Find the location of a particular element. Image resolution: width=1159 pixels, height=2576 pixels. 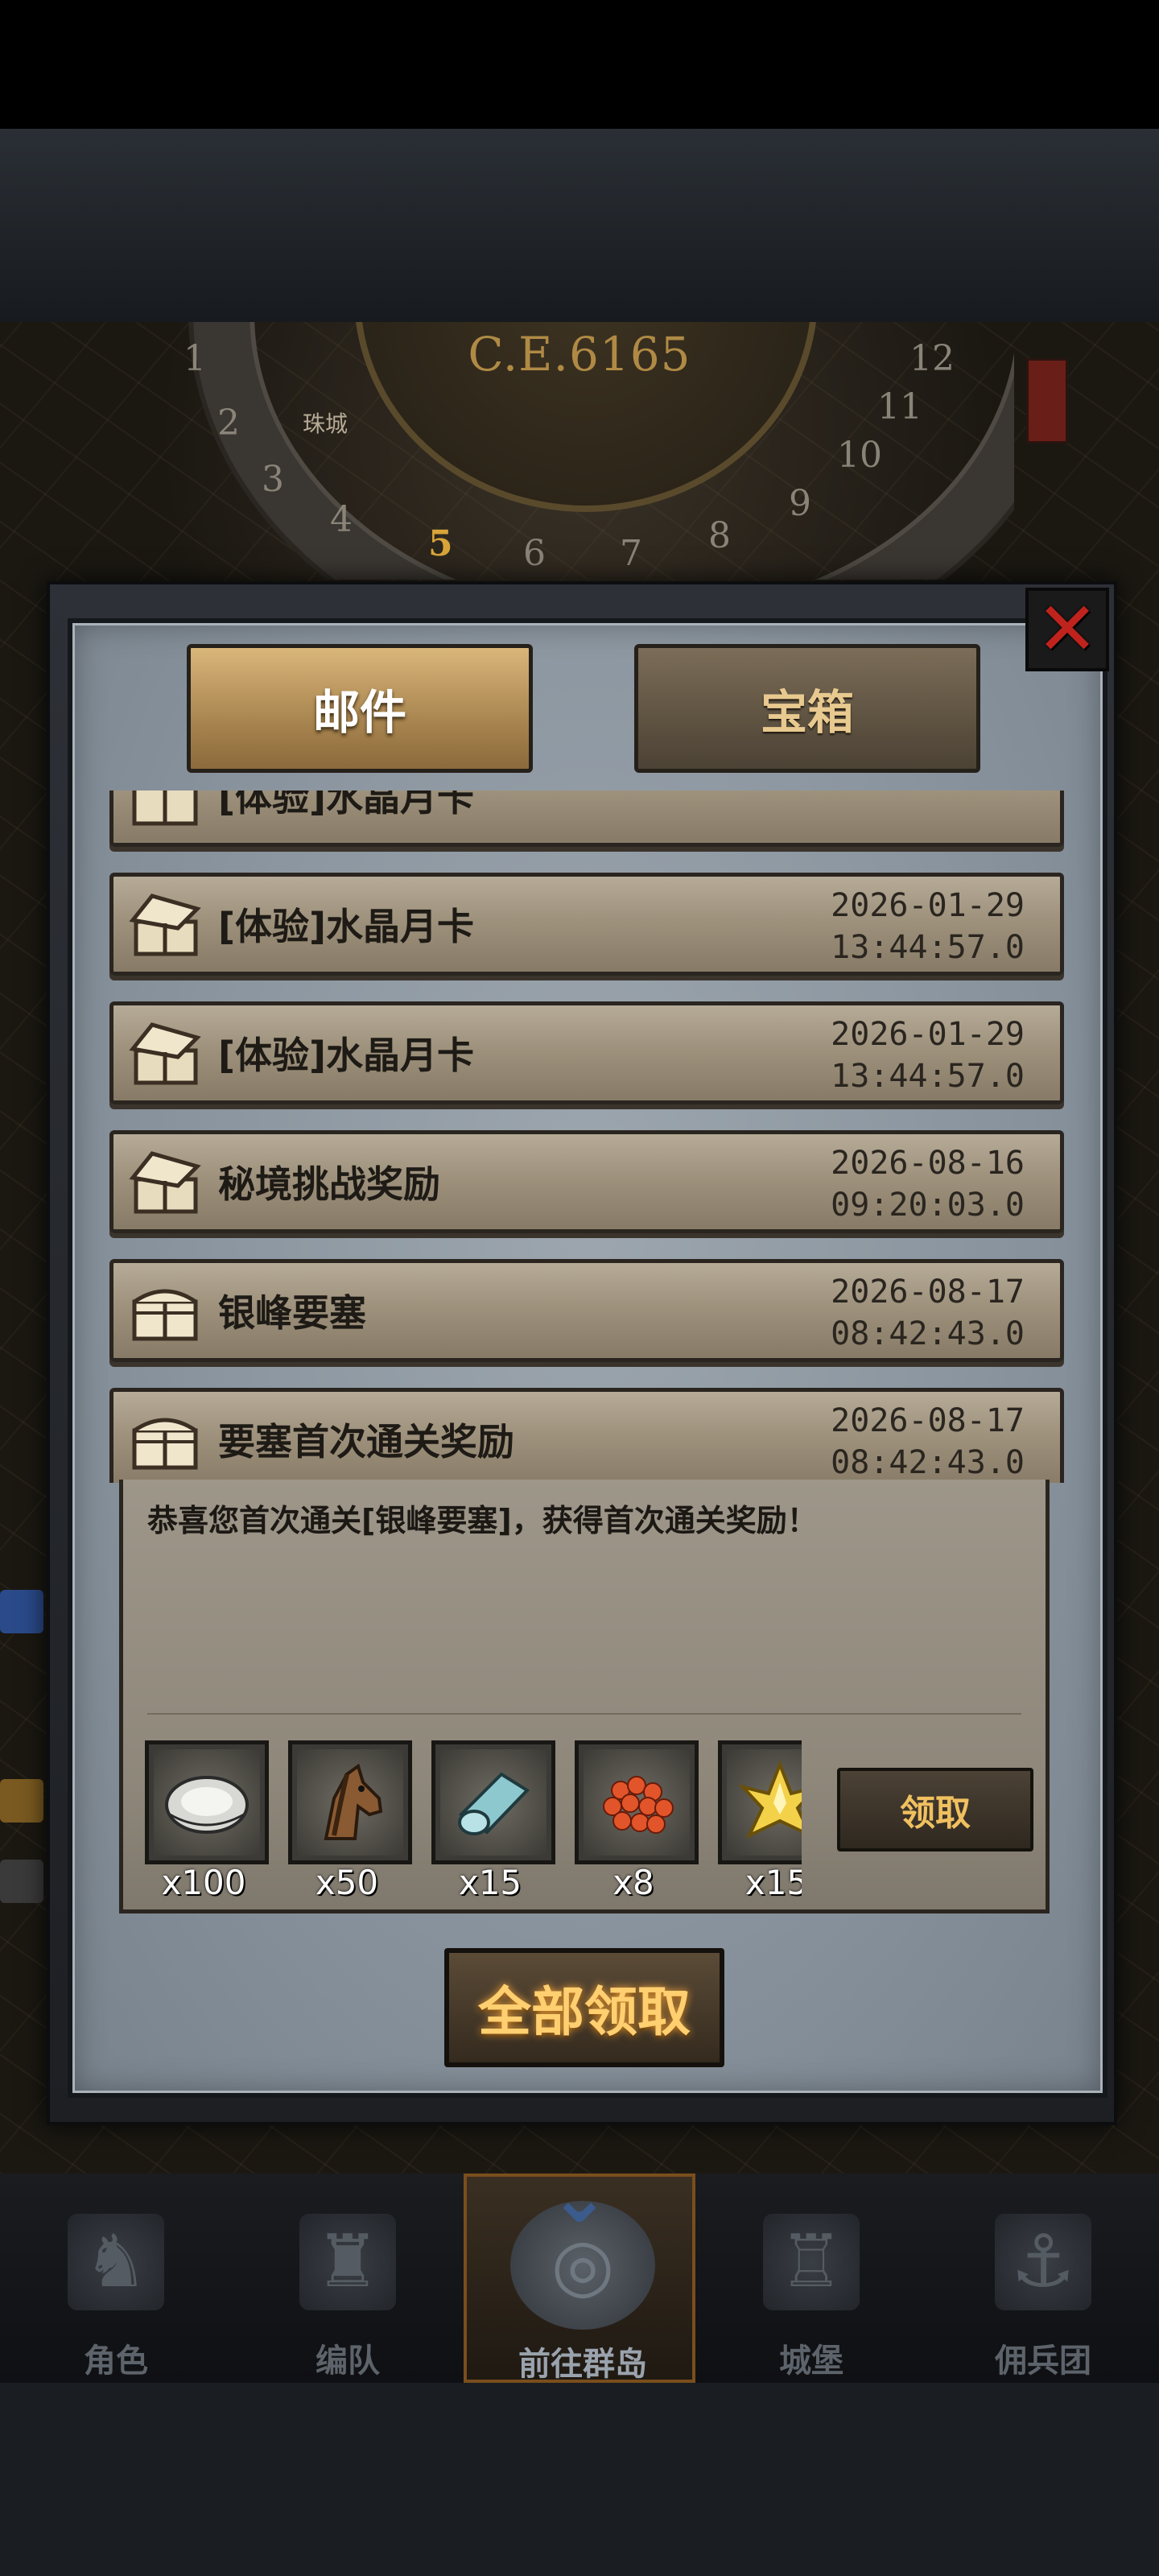

calendar-dial: C.E.6165 1 2 3 4 5 6 7 8 9 10 11 12 is located at coordinates (579, 451).